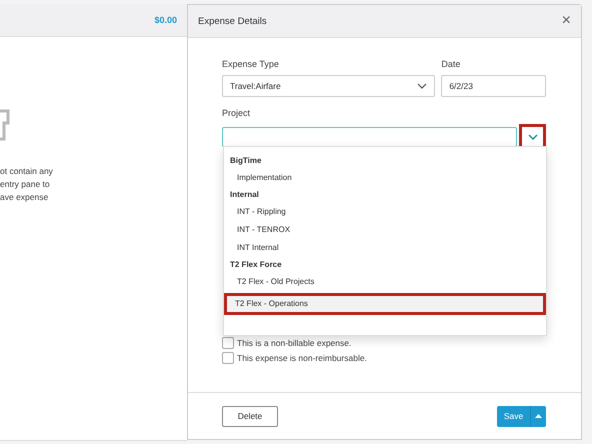  Describe the element at coordinates (385, 304) in the screenshot. I see `project-option: T2 Flex - Operations` at that location.